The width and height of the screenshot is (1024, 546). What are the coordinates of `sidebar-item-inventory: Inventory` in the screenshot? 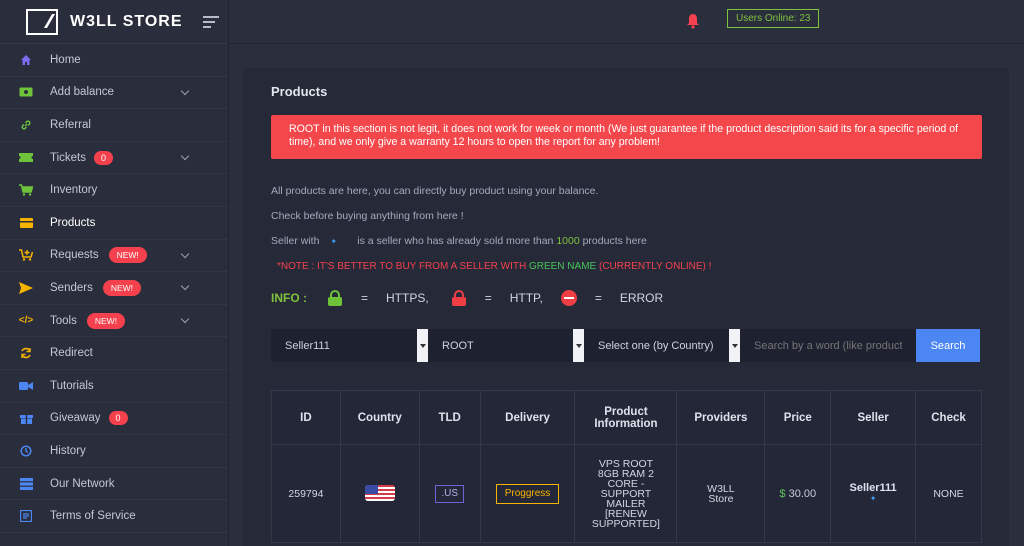 It's located at (114, 190).